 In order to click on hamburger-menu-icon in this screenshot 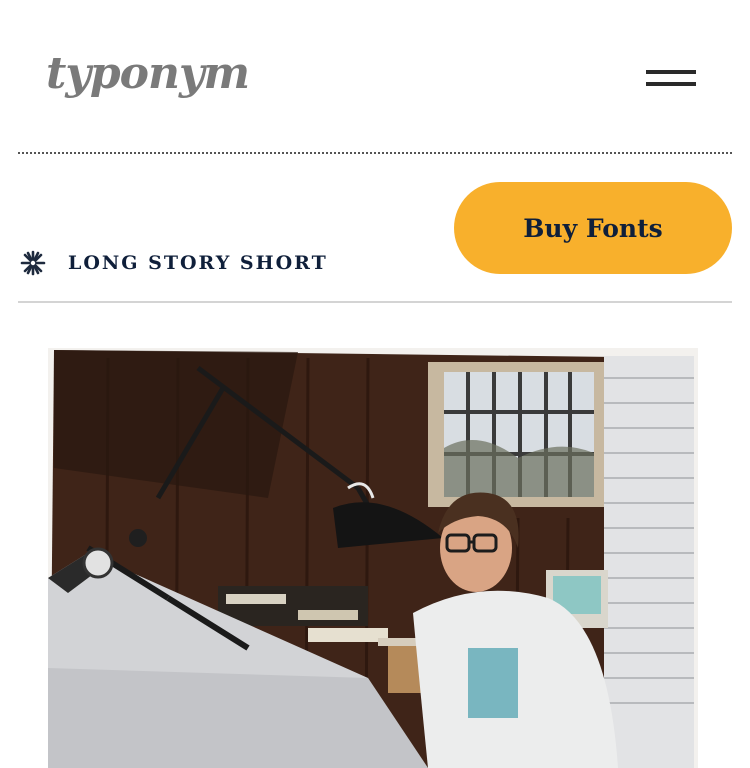, I will do `click(671, 72)`.